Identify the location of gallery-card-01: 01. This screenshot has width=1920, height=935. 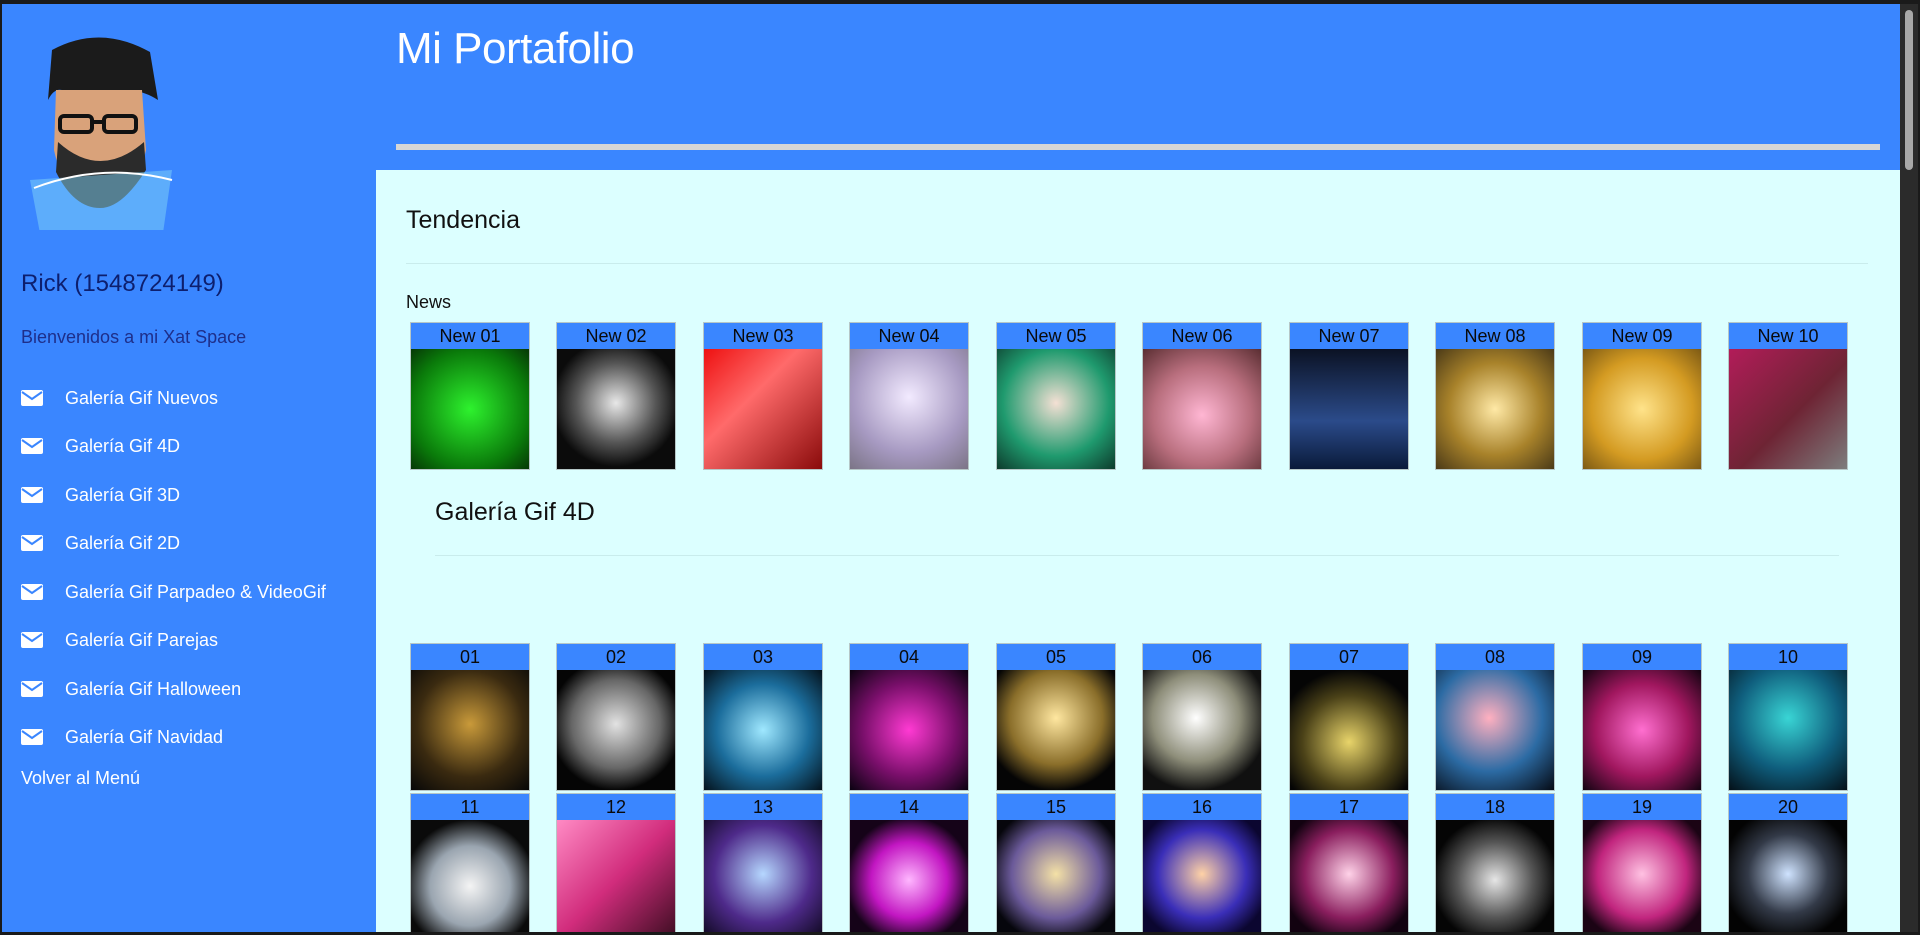
(470, 717).